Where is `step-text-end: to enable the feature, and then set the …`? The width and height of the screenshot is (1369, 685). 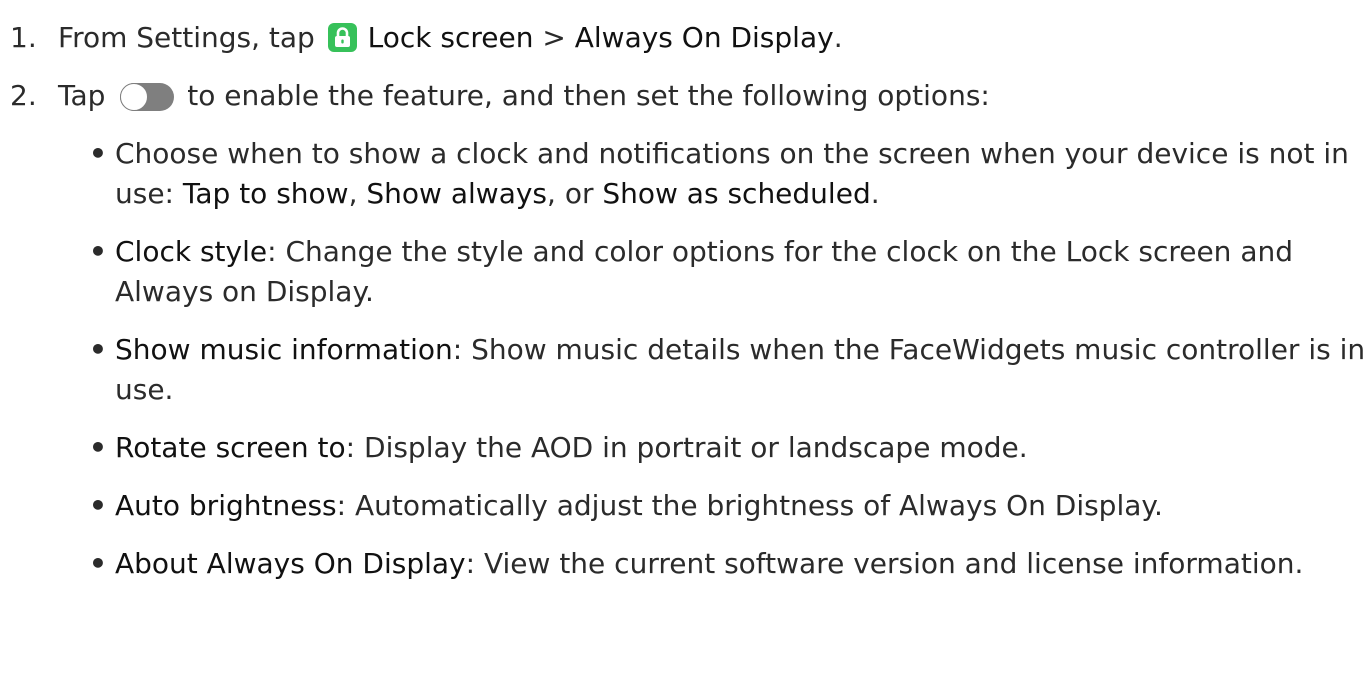 step-text-end: to enable the feature, and then set the … is located at coordinates (584, 95).